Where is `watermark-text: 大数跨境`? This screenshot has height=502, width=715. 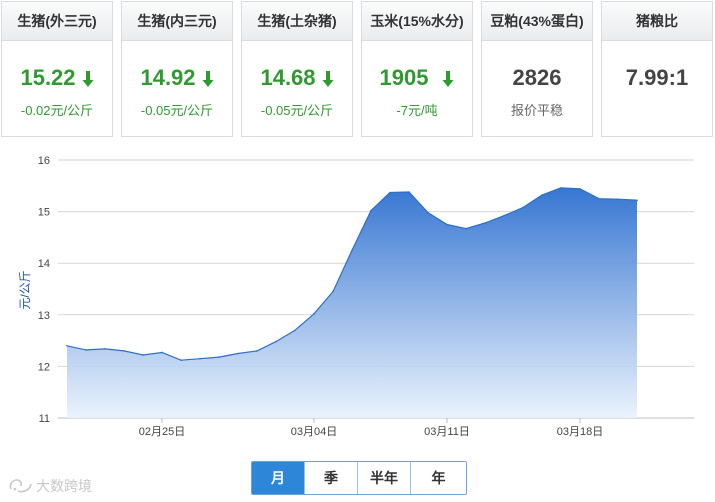 watermark-text: 大数跨境 is located at coordinates (64, 486).